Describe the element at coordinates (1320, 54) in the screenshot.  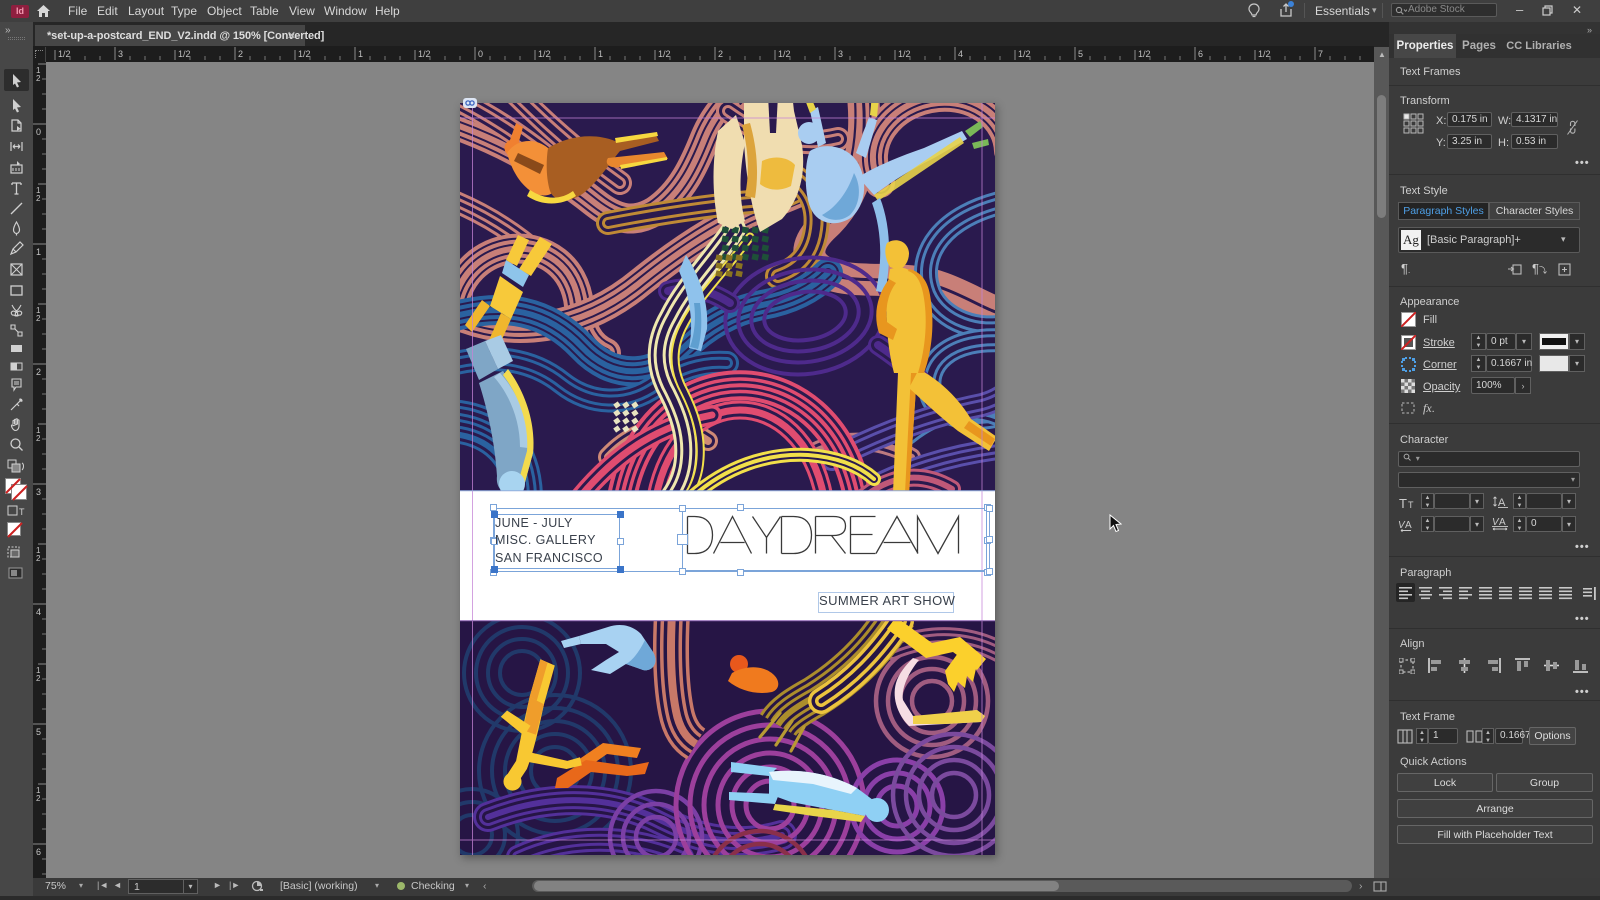
I see `svg-text: 7` at that location.